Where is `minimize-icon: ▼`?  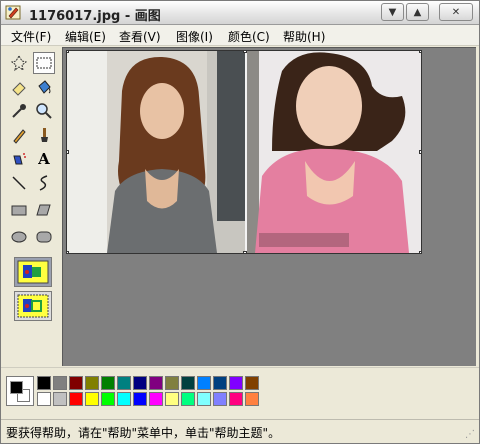
minimize-icon: ▼ is located at coordinates (392, 12).